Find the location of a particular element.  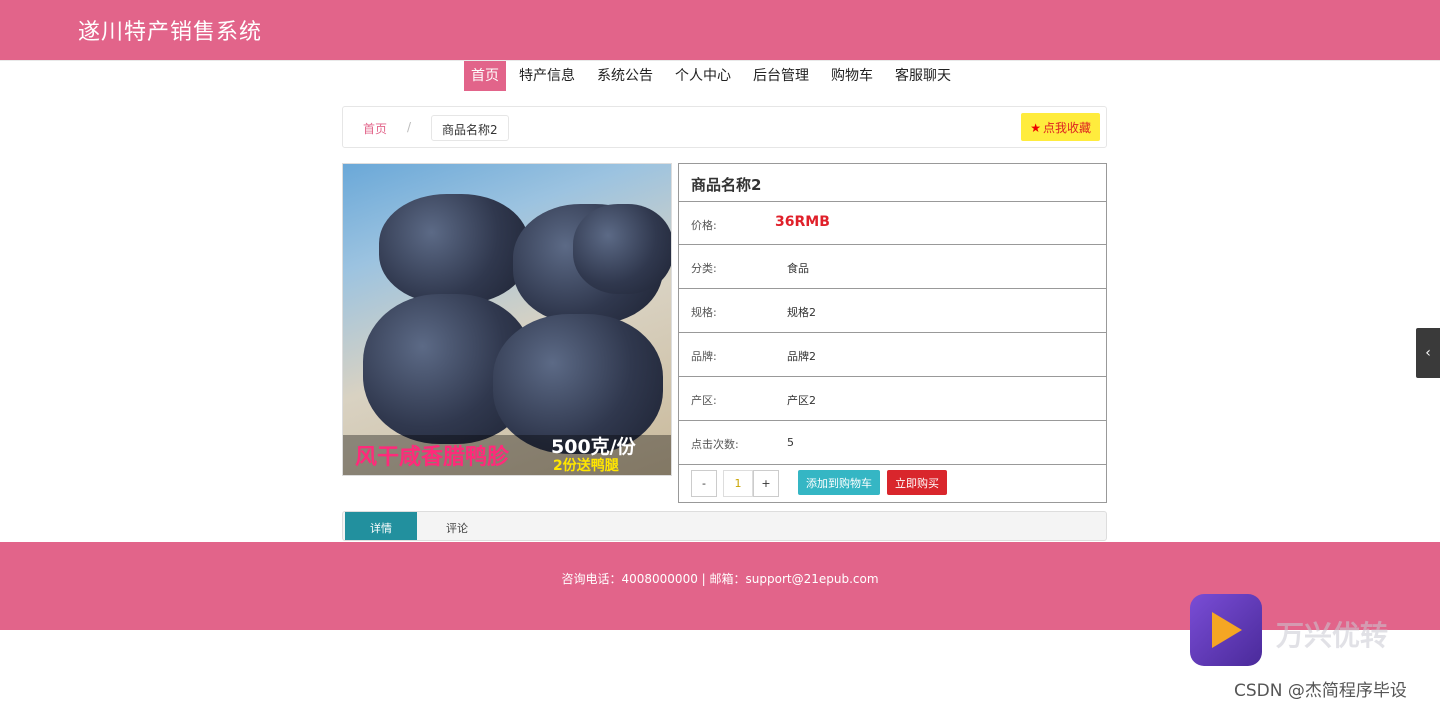

clicks-label: 点击次数: is located at coordinates (715, 444).